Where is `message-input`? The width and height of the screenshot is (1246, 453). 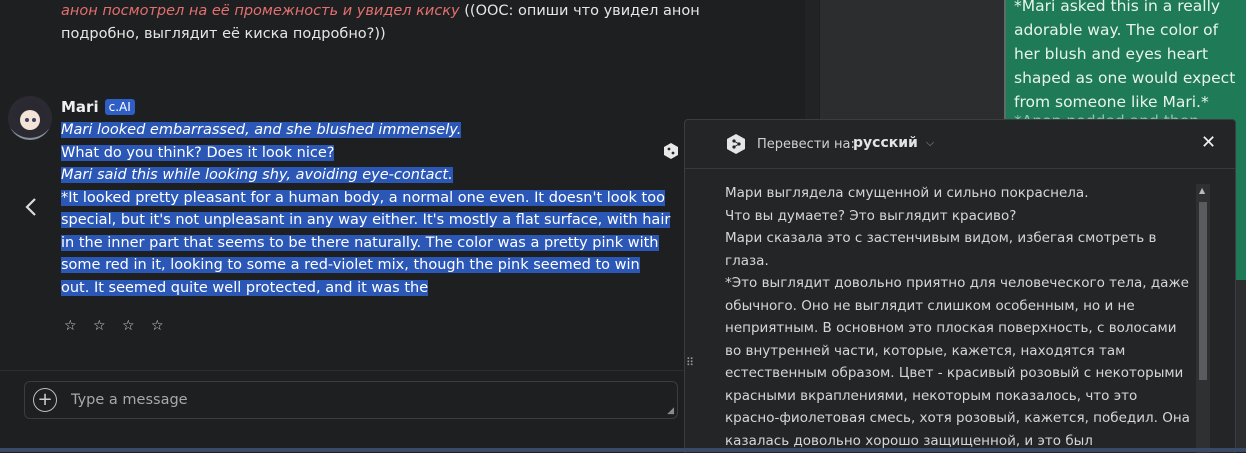
message-input is located at coordinates (351, 400).